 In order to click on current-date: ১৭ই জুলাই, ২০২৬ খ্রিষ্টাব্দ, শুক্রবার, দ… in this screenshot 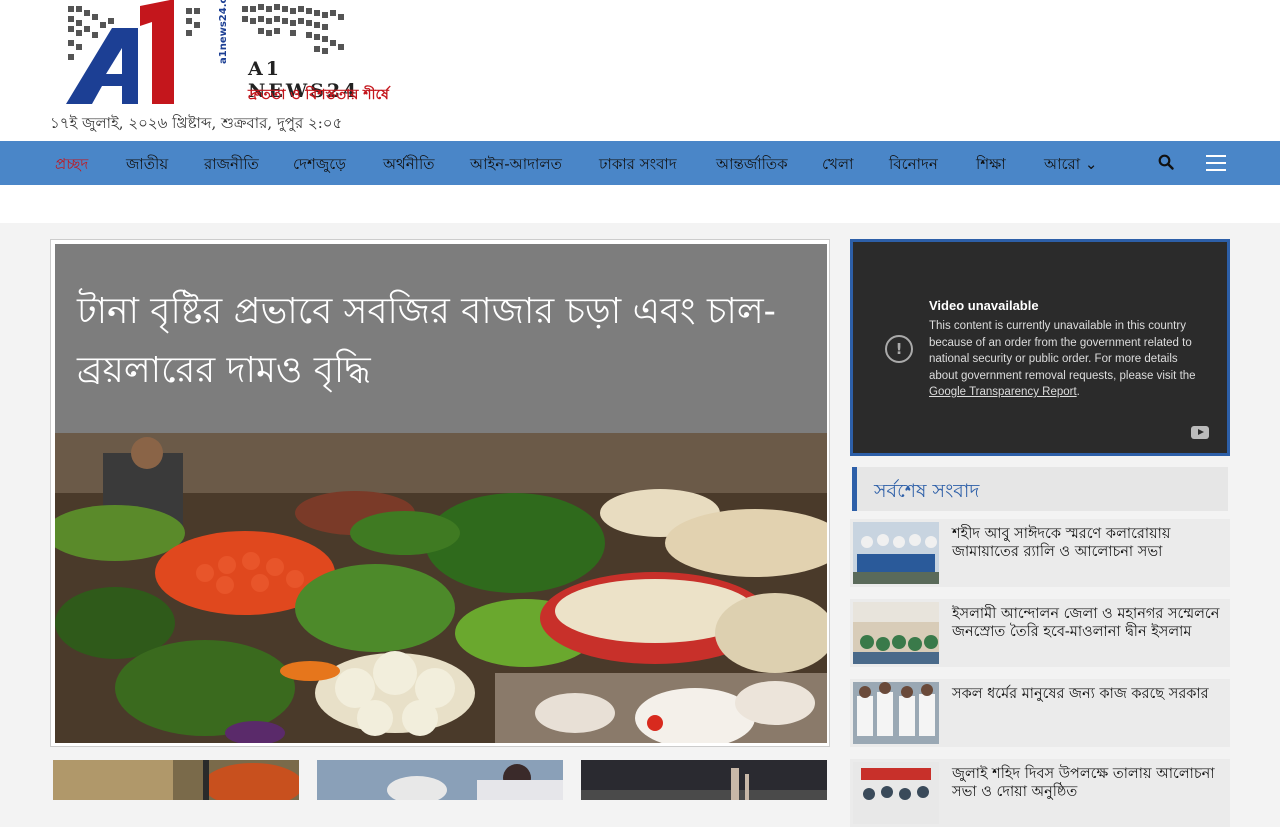, I will do `click(196, 123)`.